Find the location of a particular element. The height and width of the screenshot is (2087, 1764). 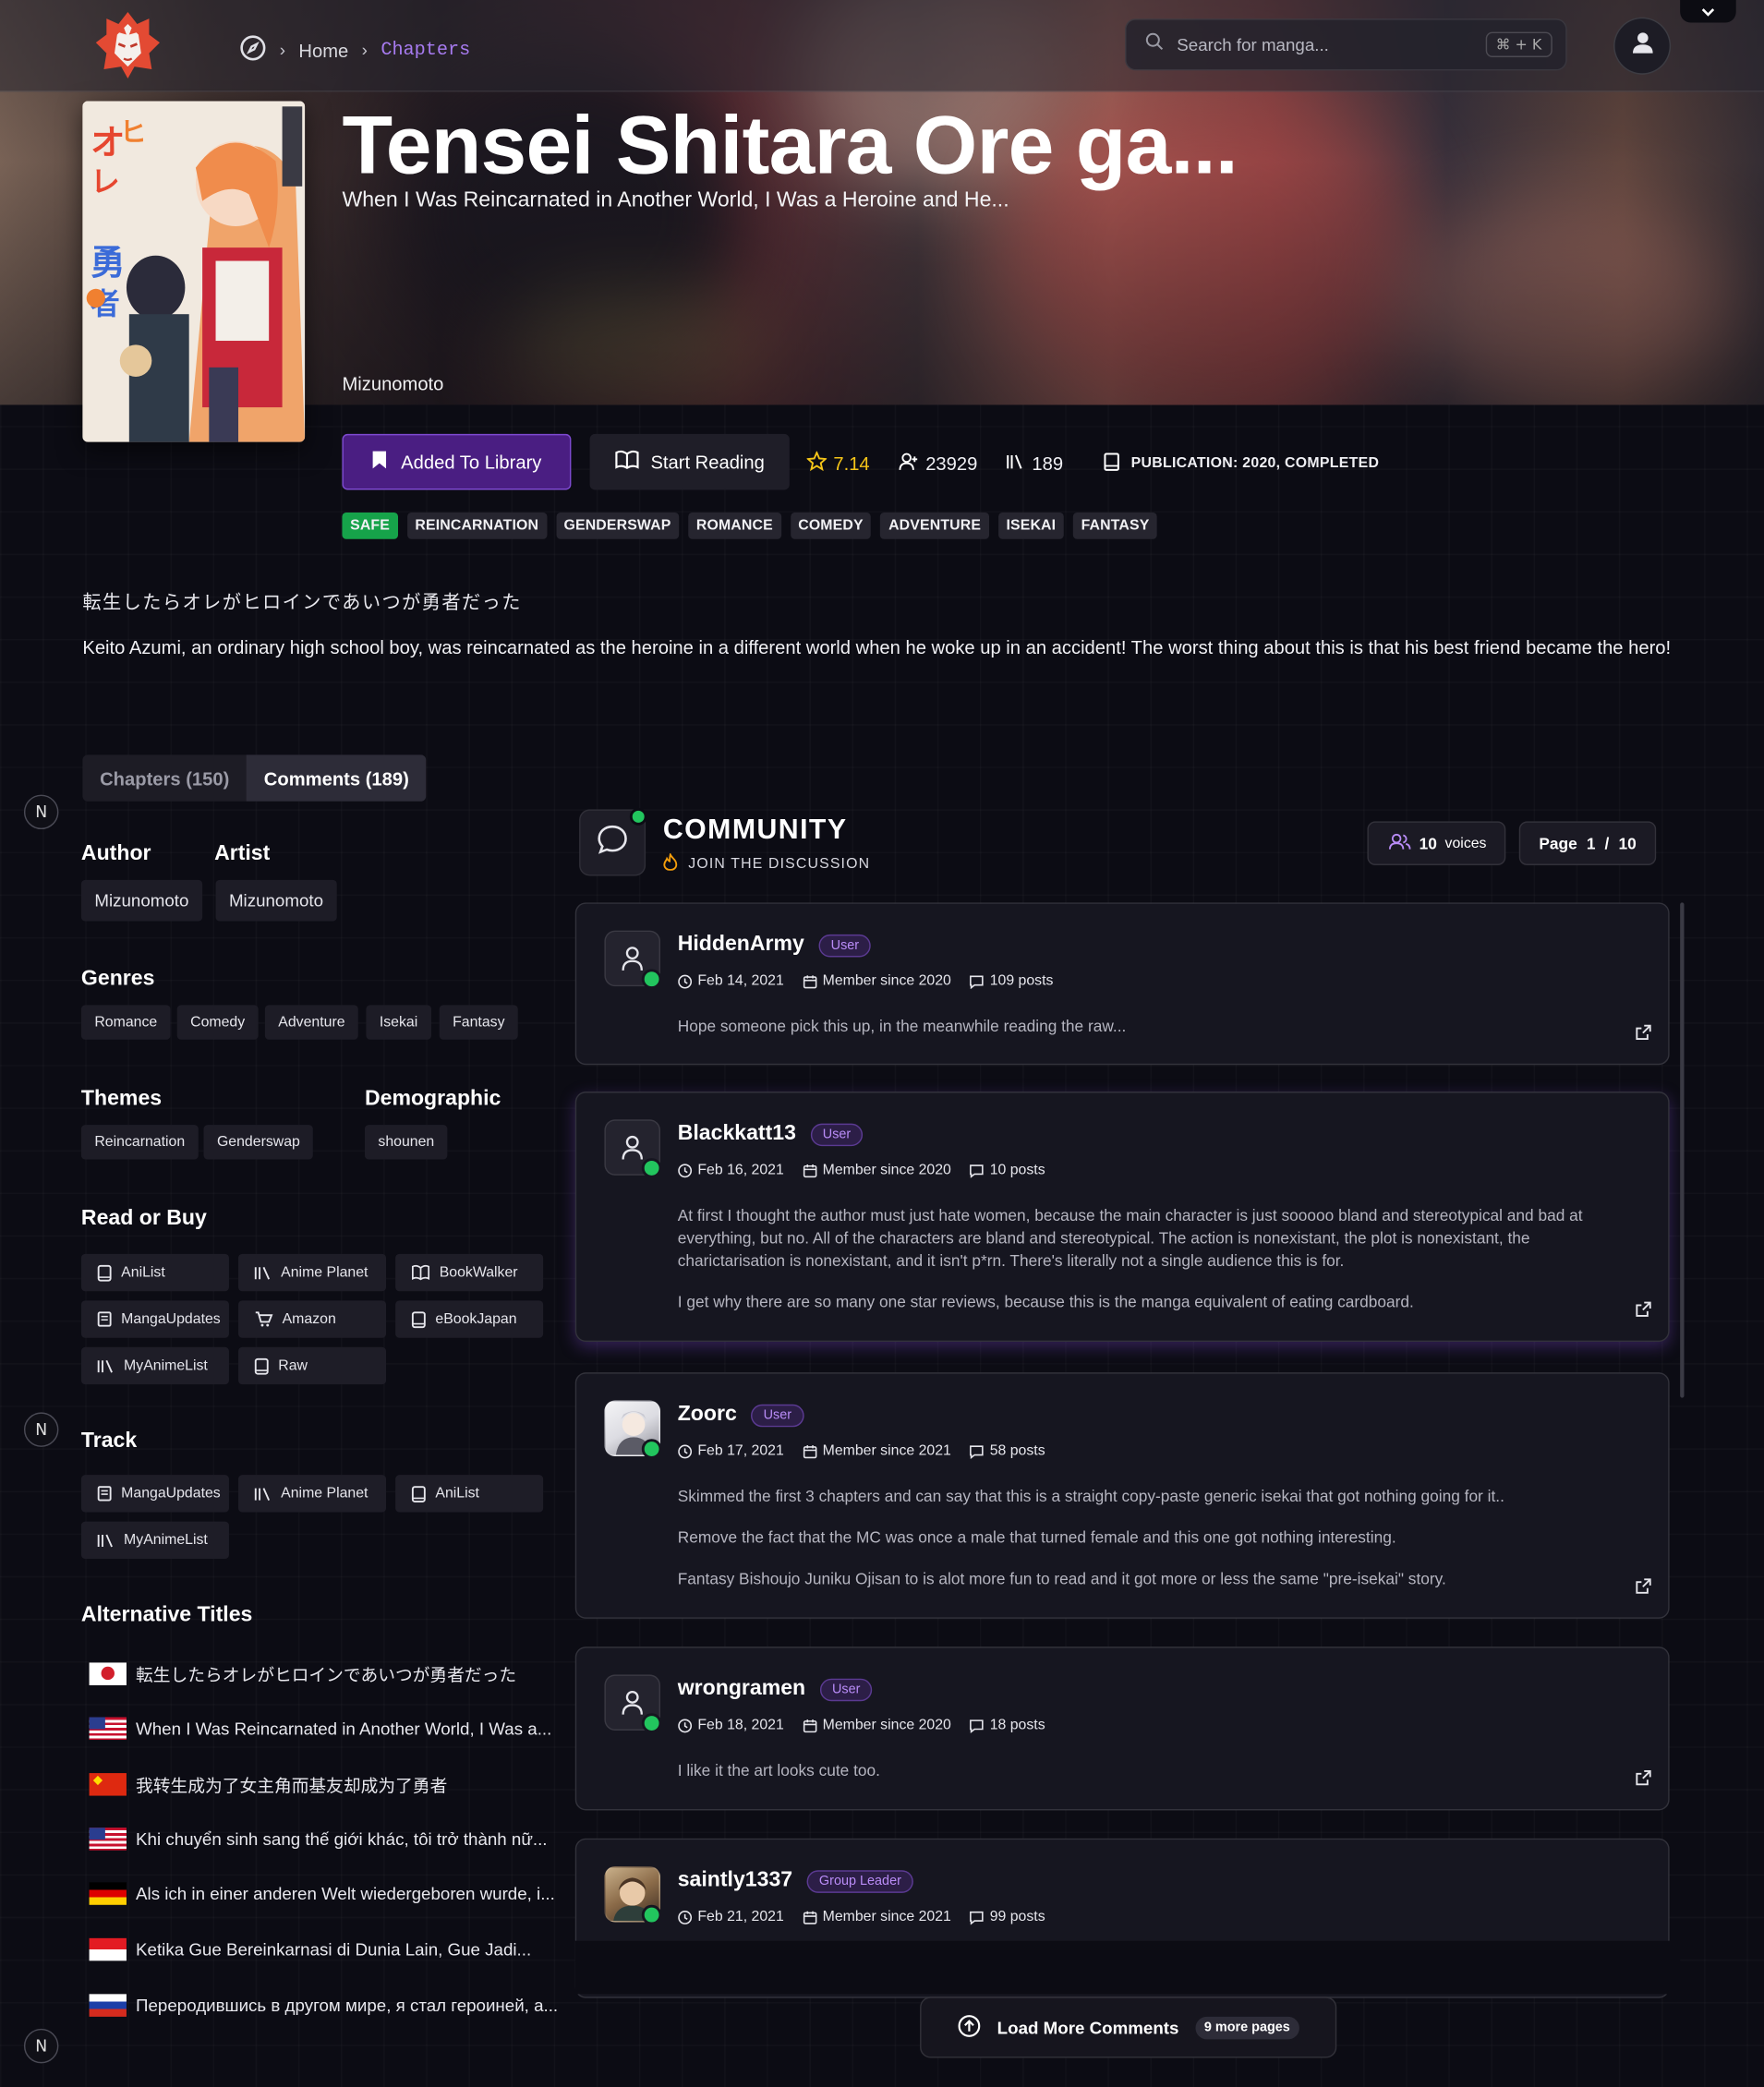

tag: ADVENTURE is located at coordinates (935, 525).